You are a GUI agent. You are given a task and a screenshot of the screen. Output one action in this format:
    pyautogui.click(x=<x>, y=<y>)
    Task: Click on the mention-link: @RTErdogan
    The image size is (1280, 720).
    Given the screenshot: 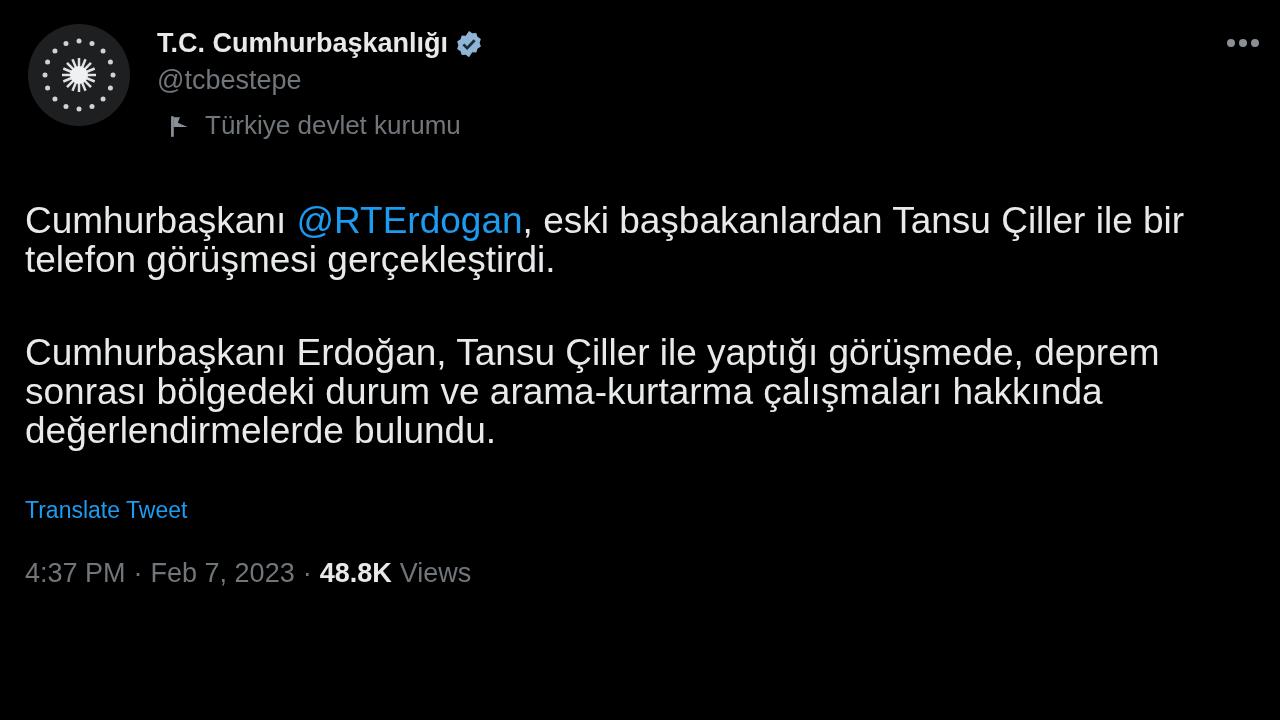 What is the action you would take?
    pyautogui.click(x=409, y=220)
    